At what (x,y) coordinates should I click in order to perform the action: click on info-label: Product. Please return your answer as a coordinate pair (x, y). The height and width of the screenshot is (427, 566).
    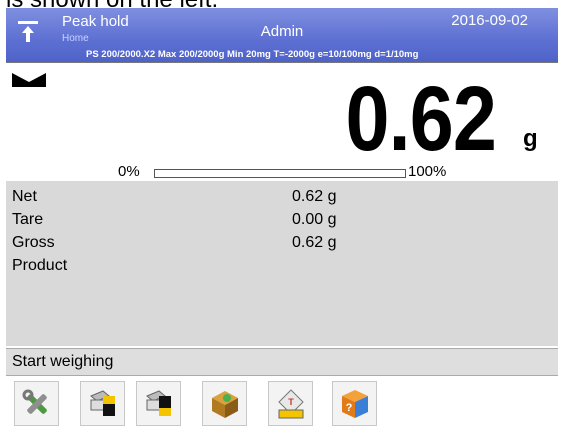
    Looking at the image, I should click on (40, 265).